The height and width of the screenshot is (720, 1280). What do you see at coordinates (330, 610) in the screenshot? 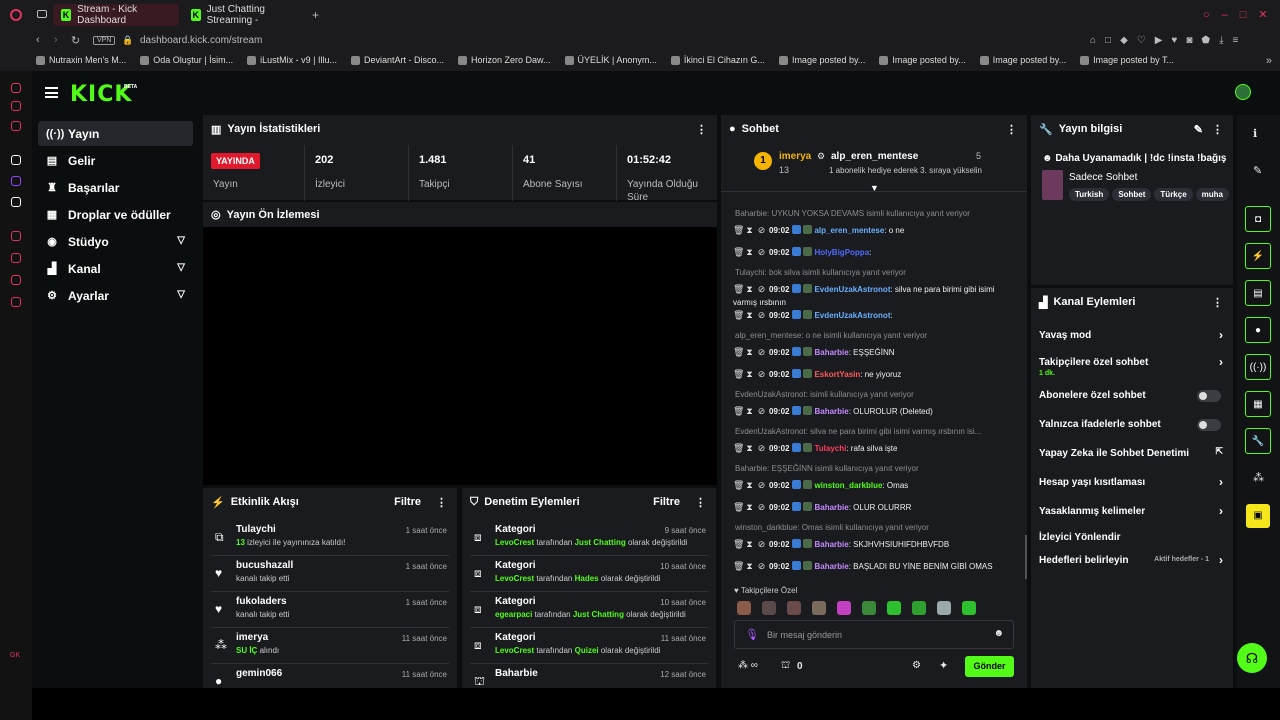
I see `activity-item: ♥ fukoladers kanalı takip etti 1 saat önce` at bounding box center [330, 610].